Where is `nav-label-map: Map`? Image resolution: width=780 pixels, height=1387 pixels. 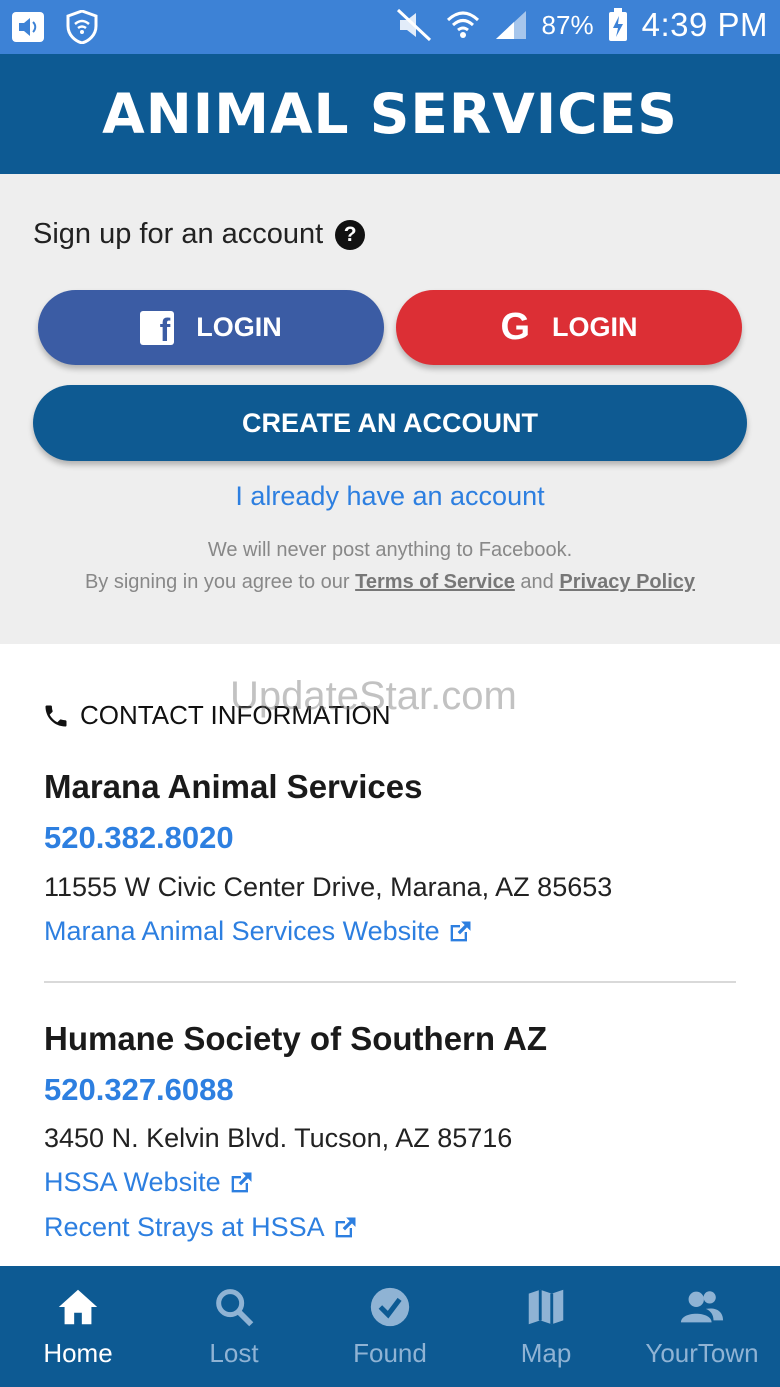
nav-label-map: Map is located at coordinates (546, 1353).